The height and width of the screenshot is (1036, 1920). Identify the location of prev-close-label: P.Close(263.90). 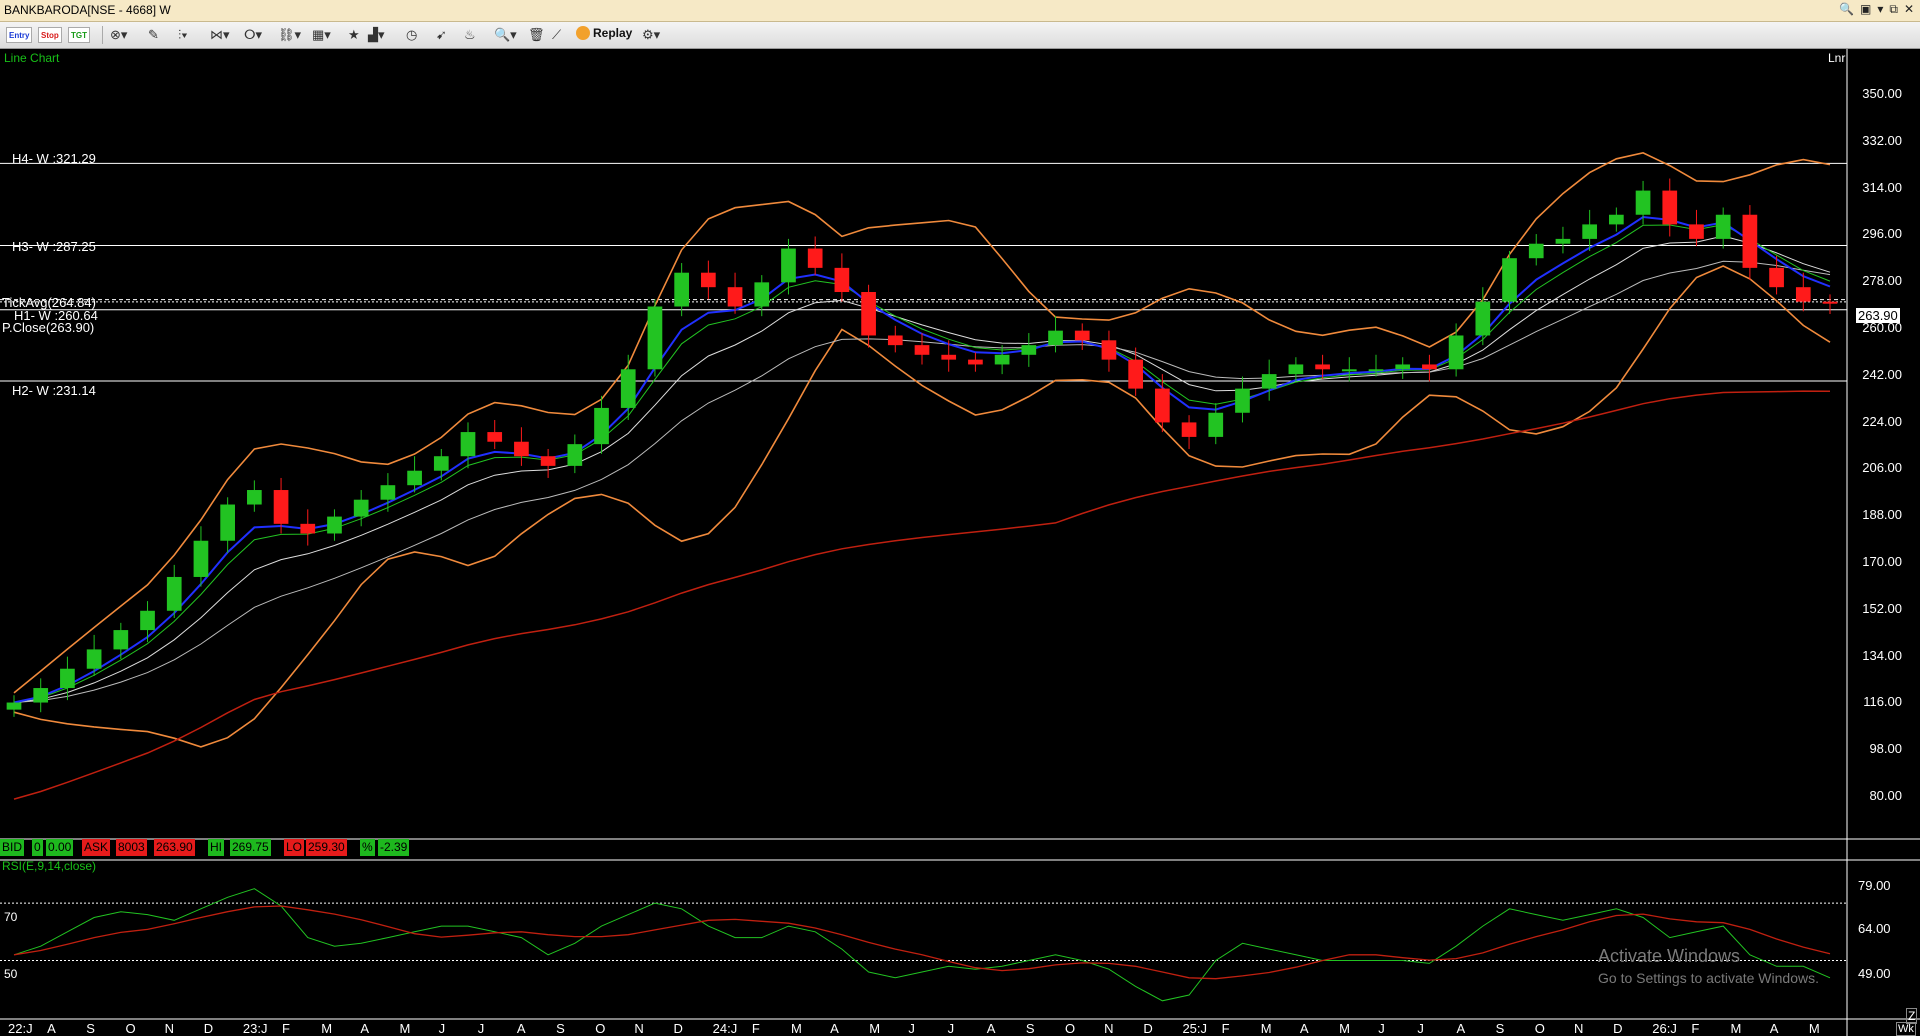
(48, 327).